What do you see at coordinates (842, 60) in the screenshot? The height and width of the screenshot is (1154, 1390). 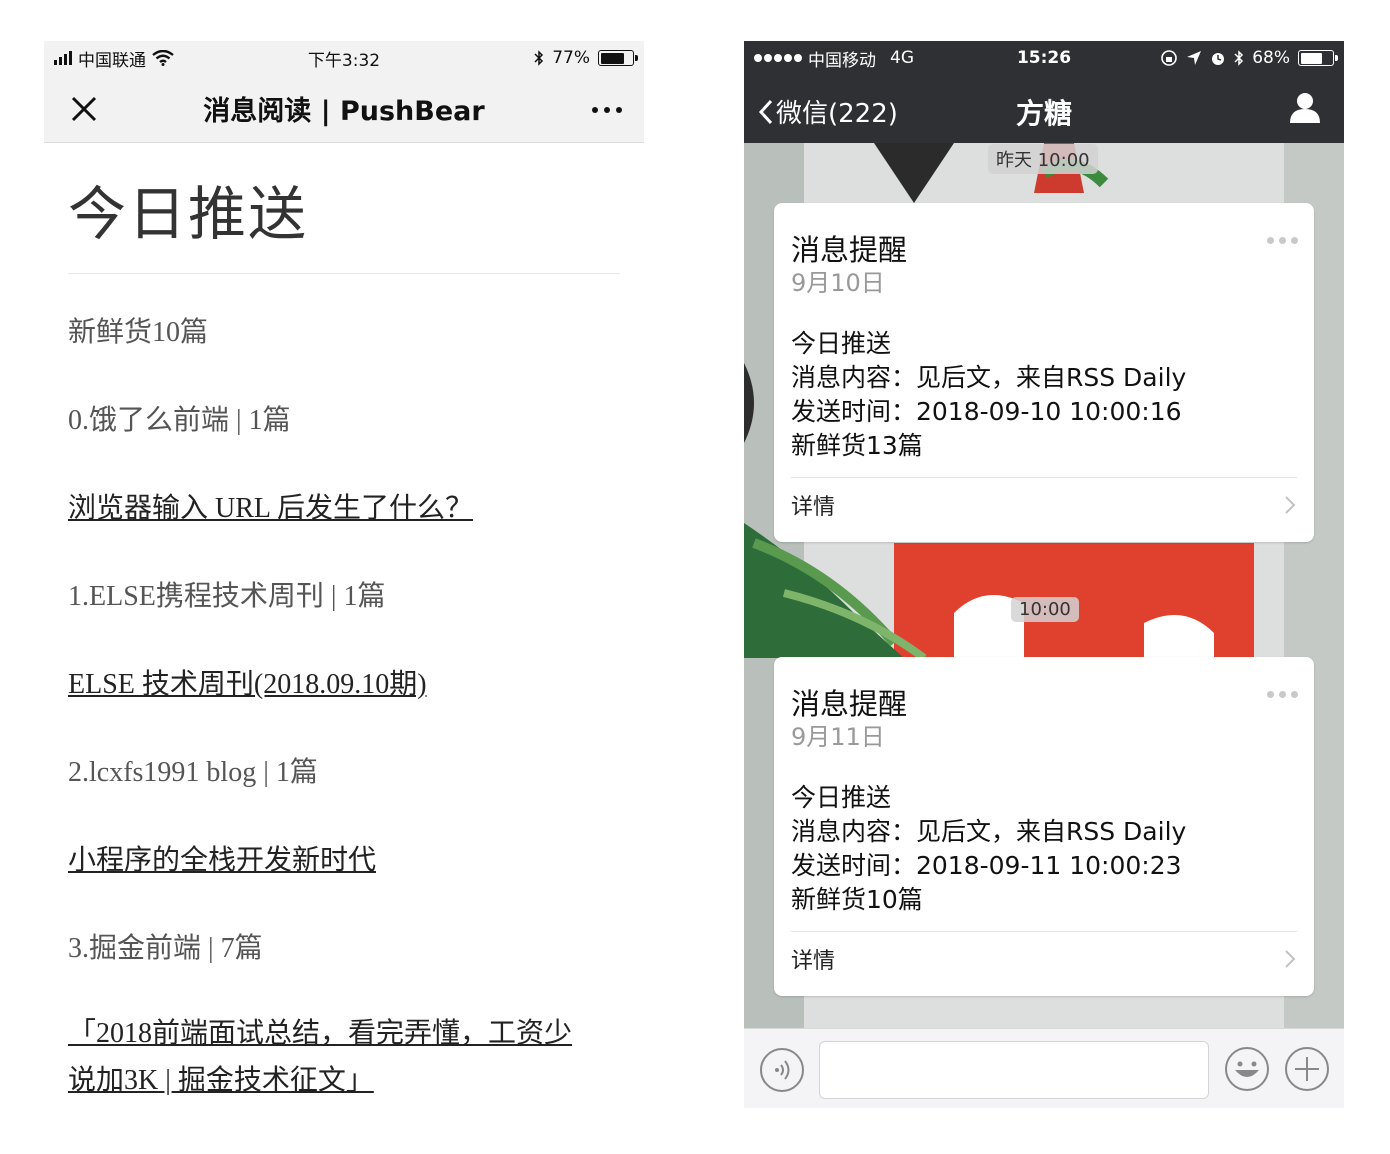 I see `carrier-name: 中国移动` at bounding box center [842, 60].